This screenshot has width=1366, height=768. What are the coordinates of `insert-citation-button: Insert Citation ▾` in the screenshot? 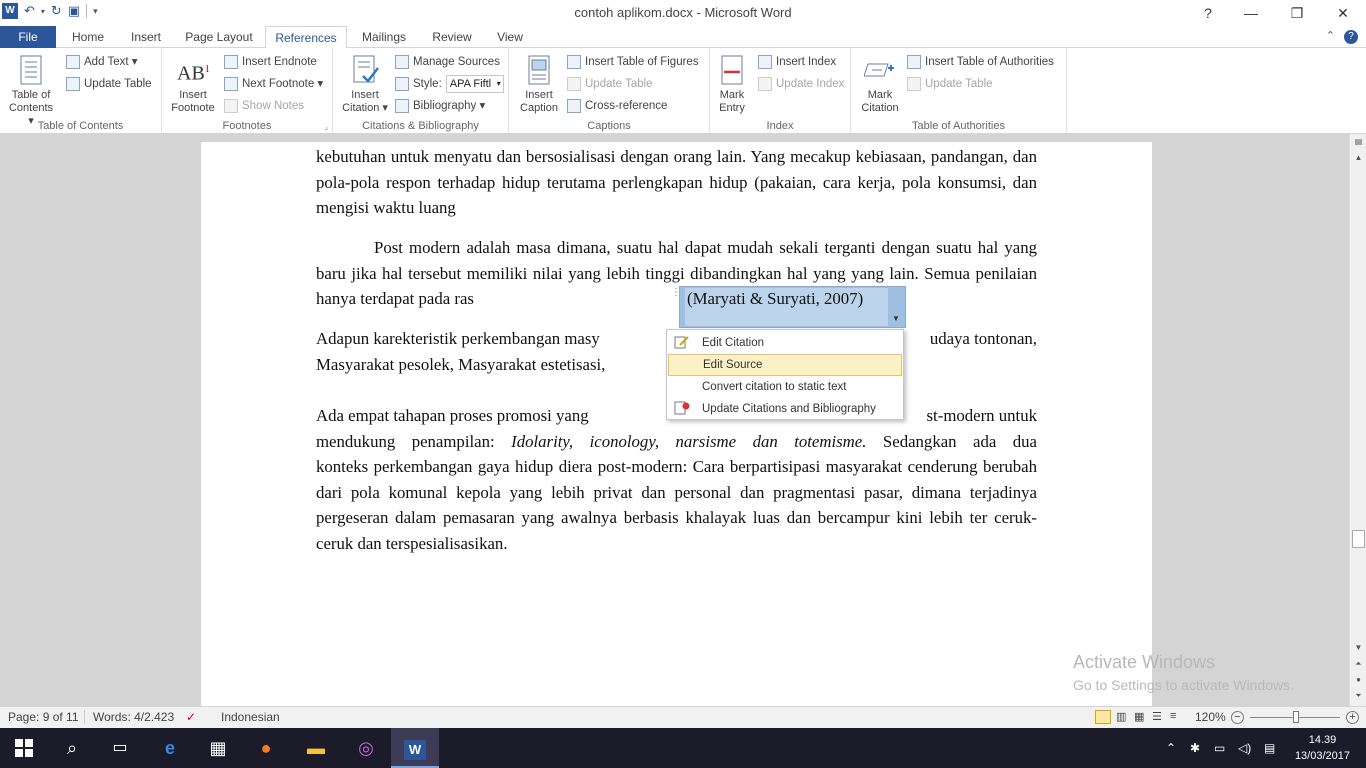 It's located at (365, 84).